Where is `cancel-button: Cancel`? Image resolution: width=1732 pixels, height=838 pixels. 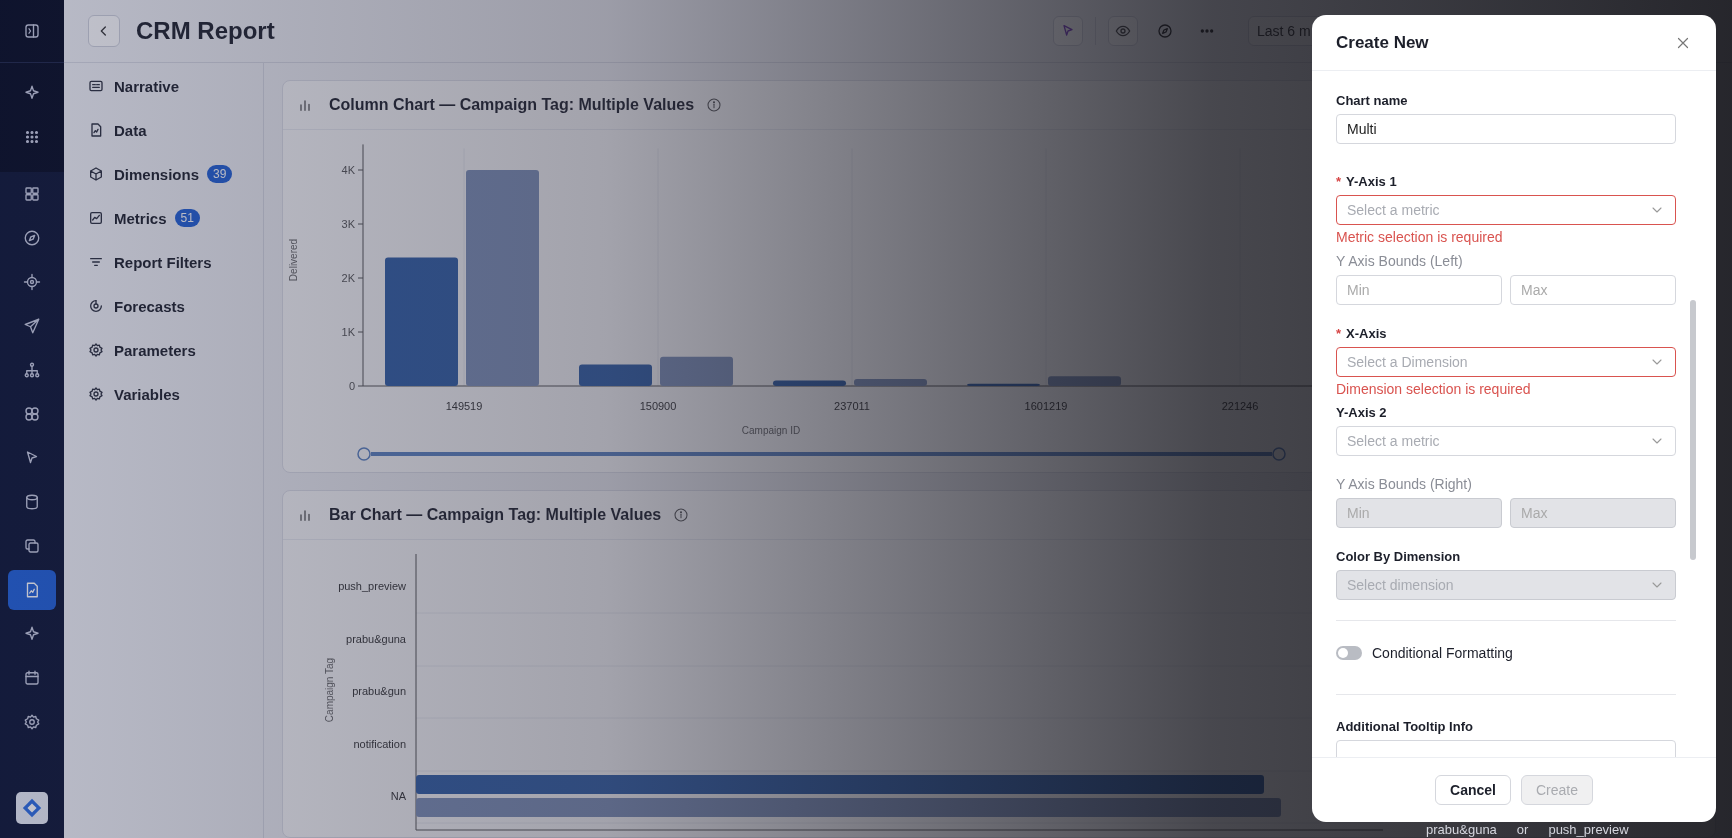 cancel-button: Cancel is located at coordinates (1473, 790).